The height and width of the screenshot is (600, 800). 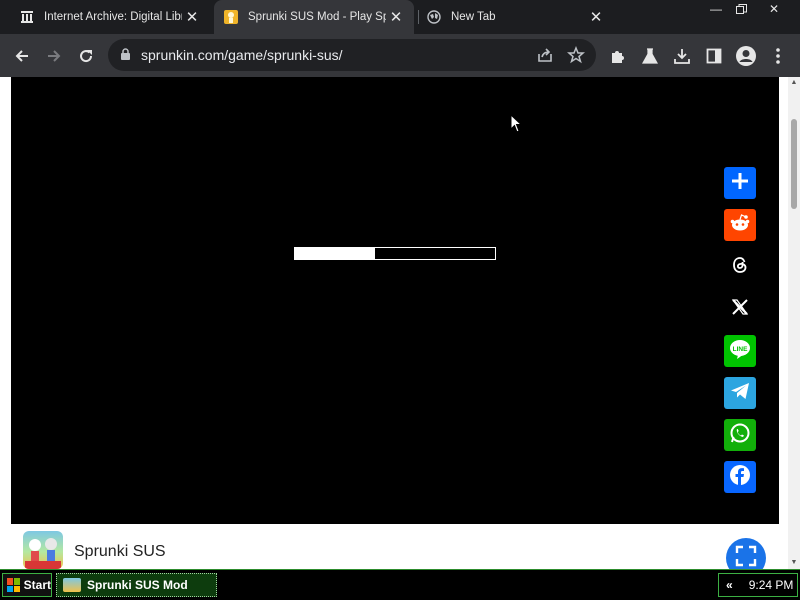 What do you see at coordinates (618, 56) in the screenshot?
I see `extensions-icon` at bounding box center [618, 56].